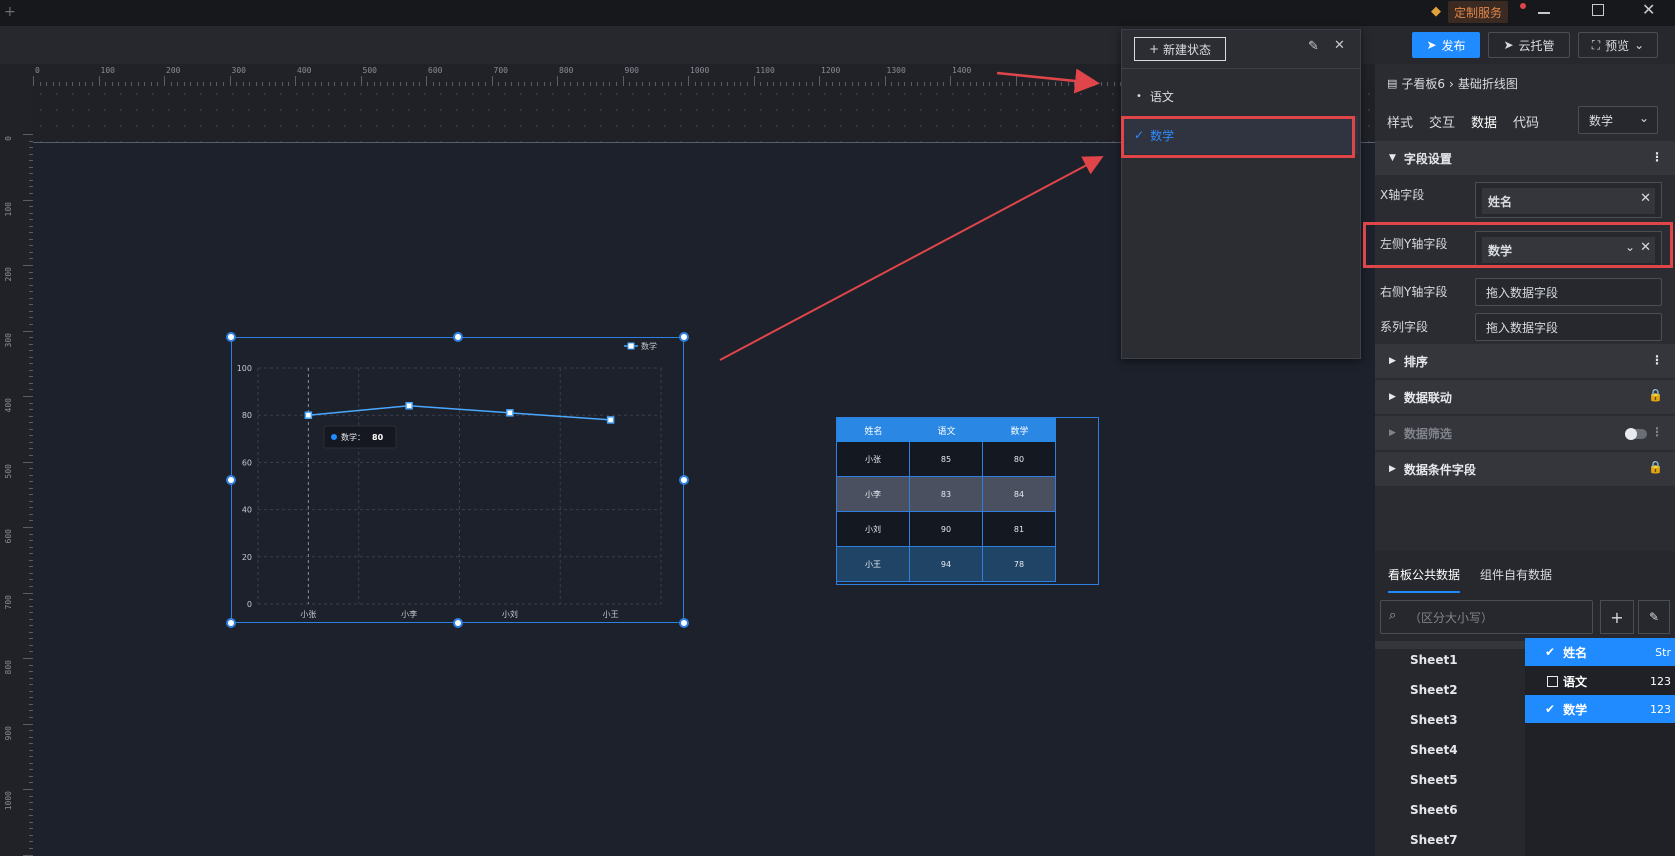  I want to click on section-data-linkage: ▶ 数据联动 🔒, so click(1525, 396).